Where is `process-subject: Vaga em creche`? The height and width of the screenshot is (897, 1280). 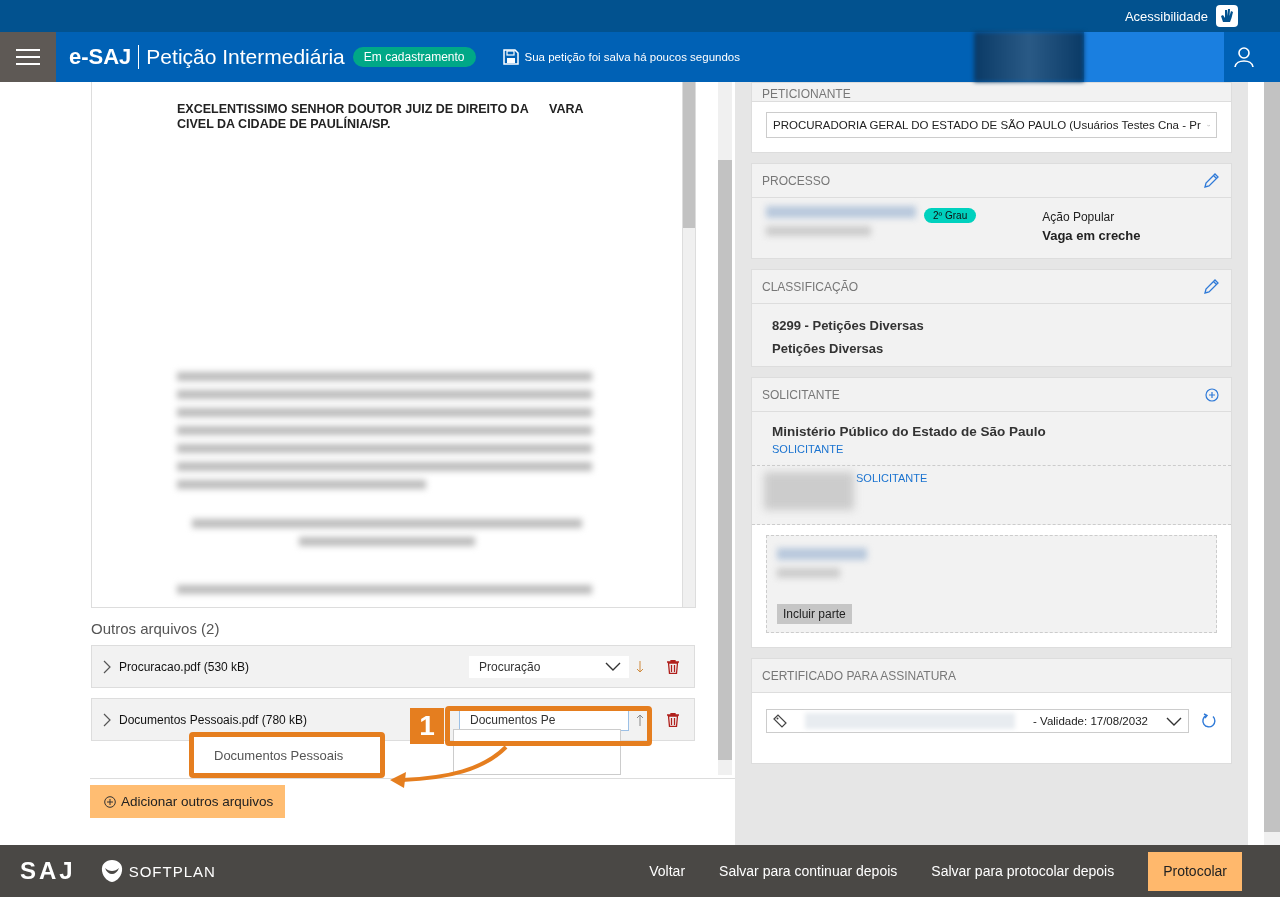
process-subject: Vaga em creche is located at coordinates (1091, 235).